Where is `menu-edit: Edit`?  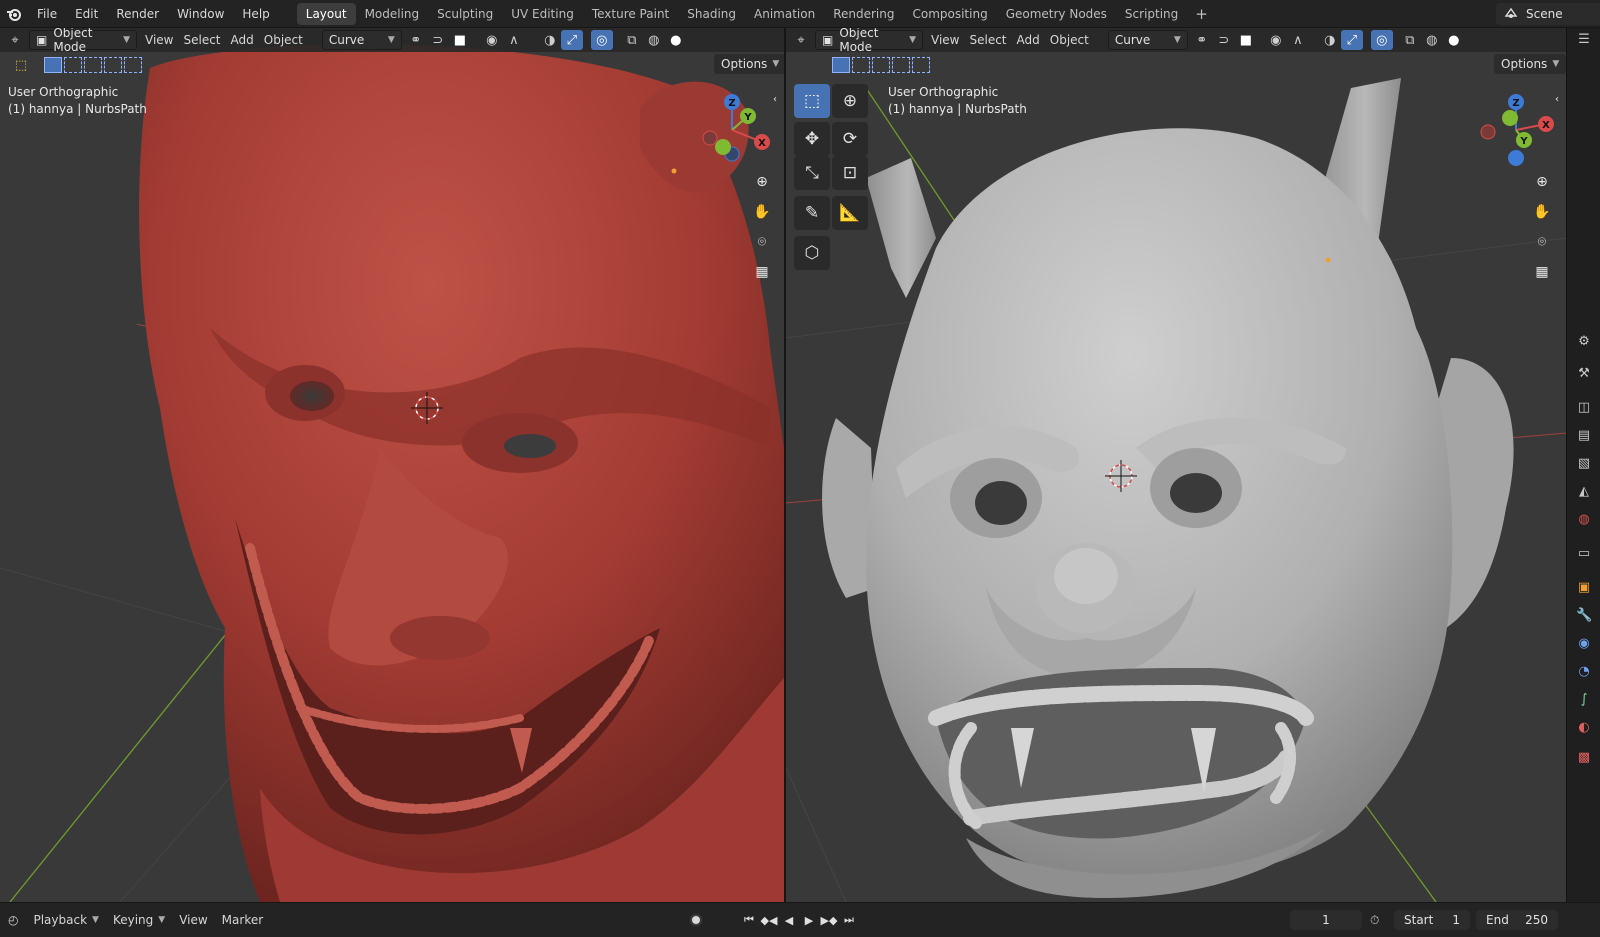
menu-edit: Edit is located at coordinates (86, 14).